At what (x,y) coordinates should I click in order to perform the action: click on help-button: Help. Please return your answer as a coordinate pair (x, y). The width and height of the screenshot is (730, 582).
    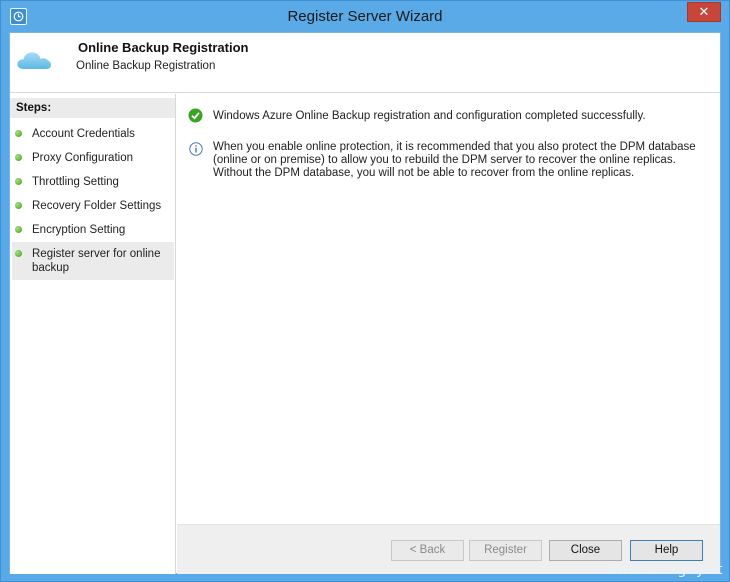
    Looking at the image, I should click on (666, 550).